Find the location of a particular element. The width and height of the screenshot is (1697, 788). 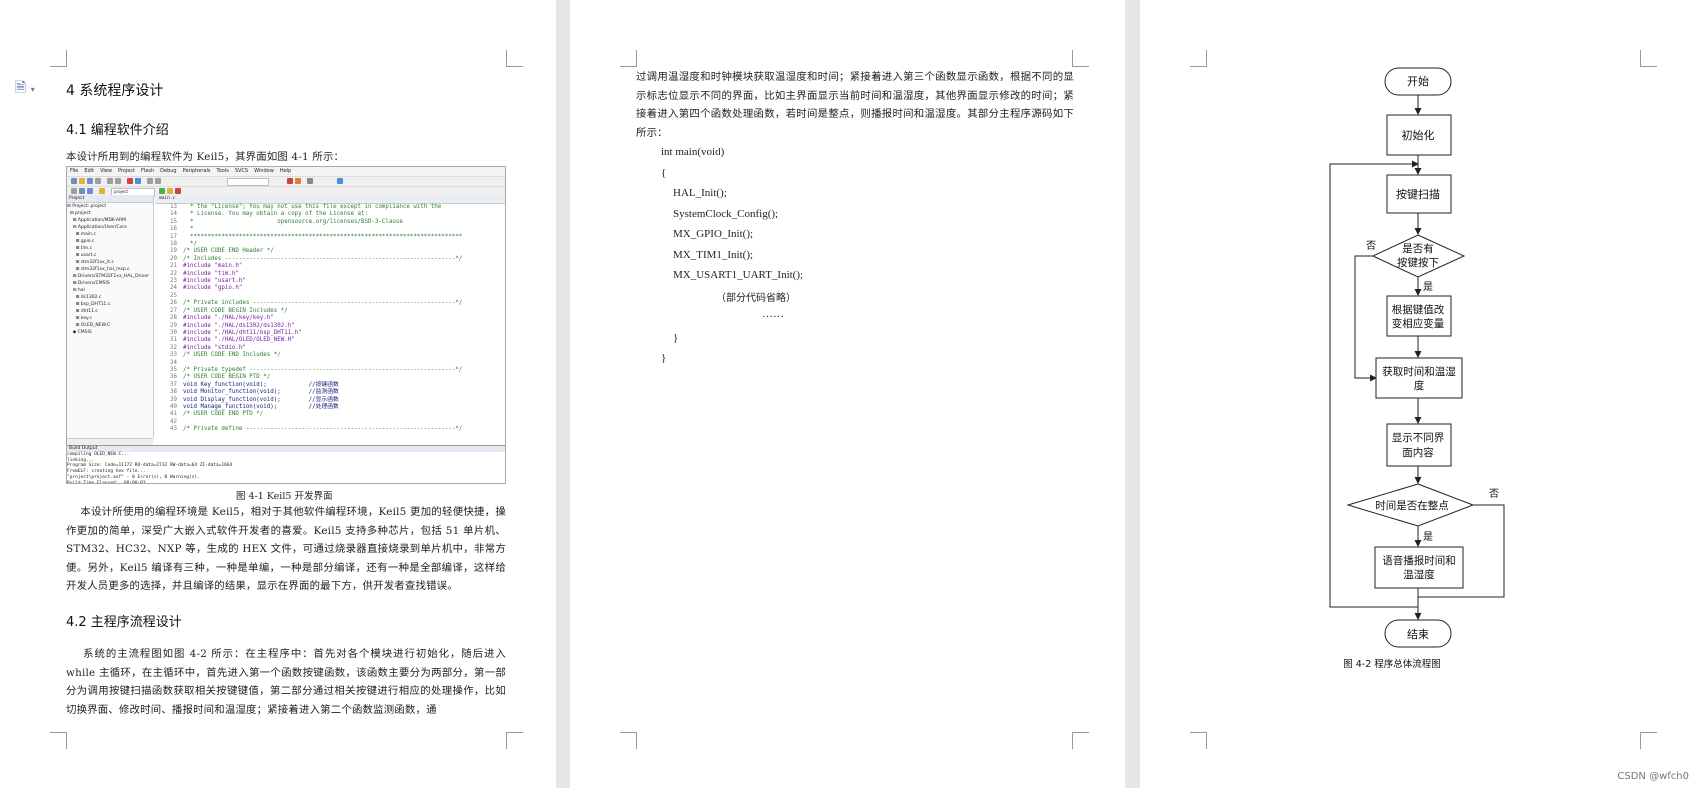

code-editor-line: 18 */ is located at coordinates (330, 244).